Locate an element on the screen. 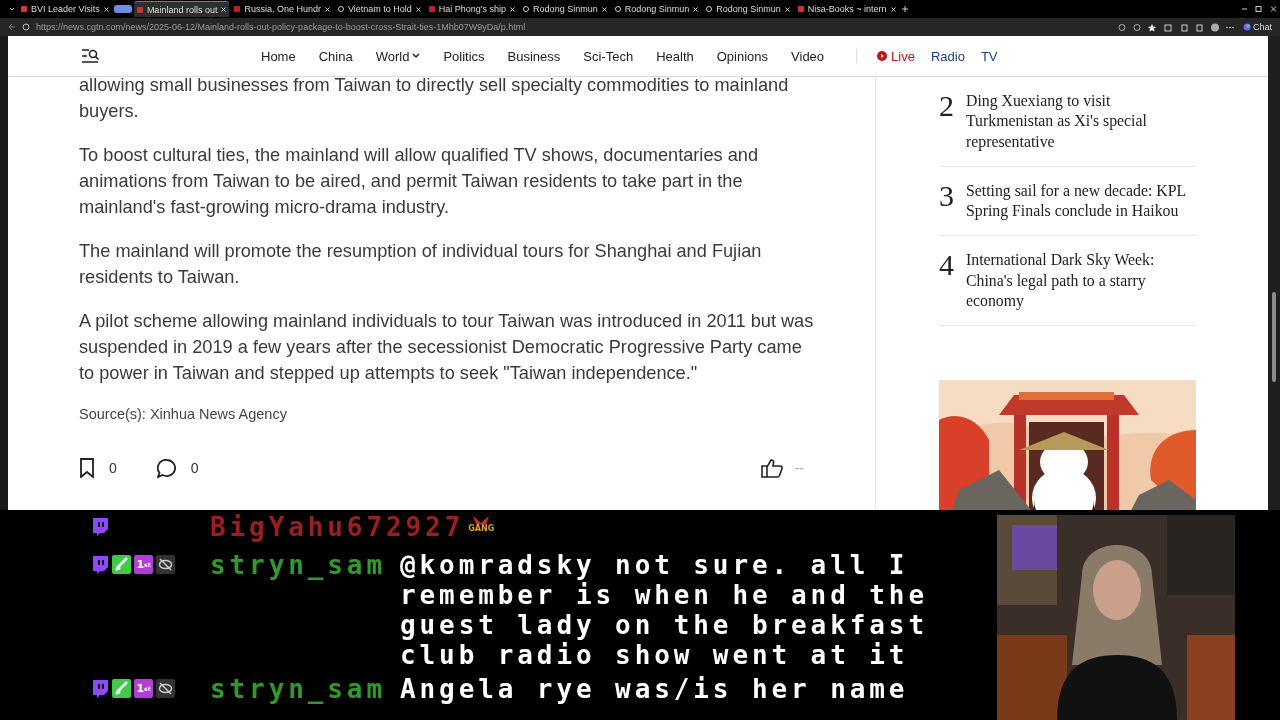 The width and height of the screenshot is (1280, 720). bookmark-count: 0 is located at coordinates (113, 468).